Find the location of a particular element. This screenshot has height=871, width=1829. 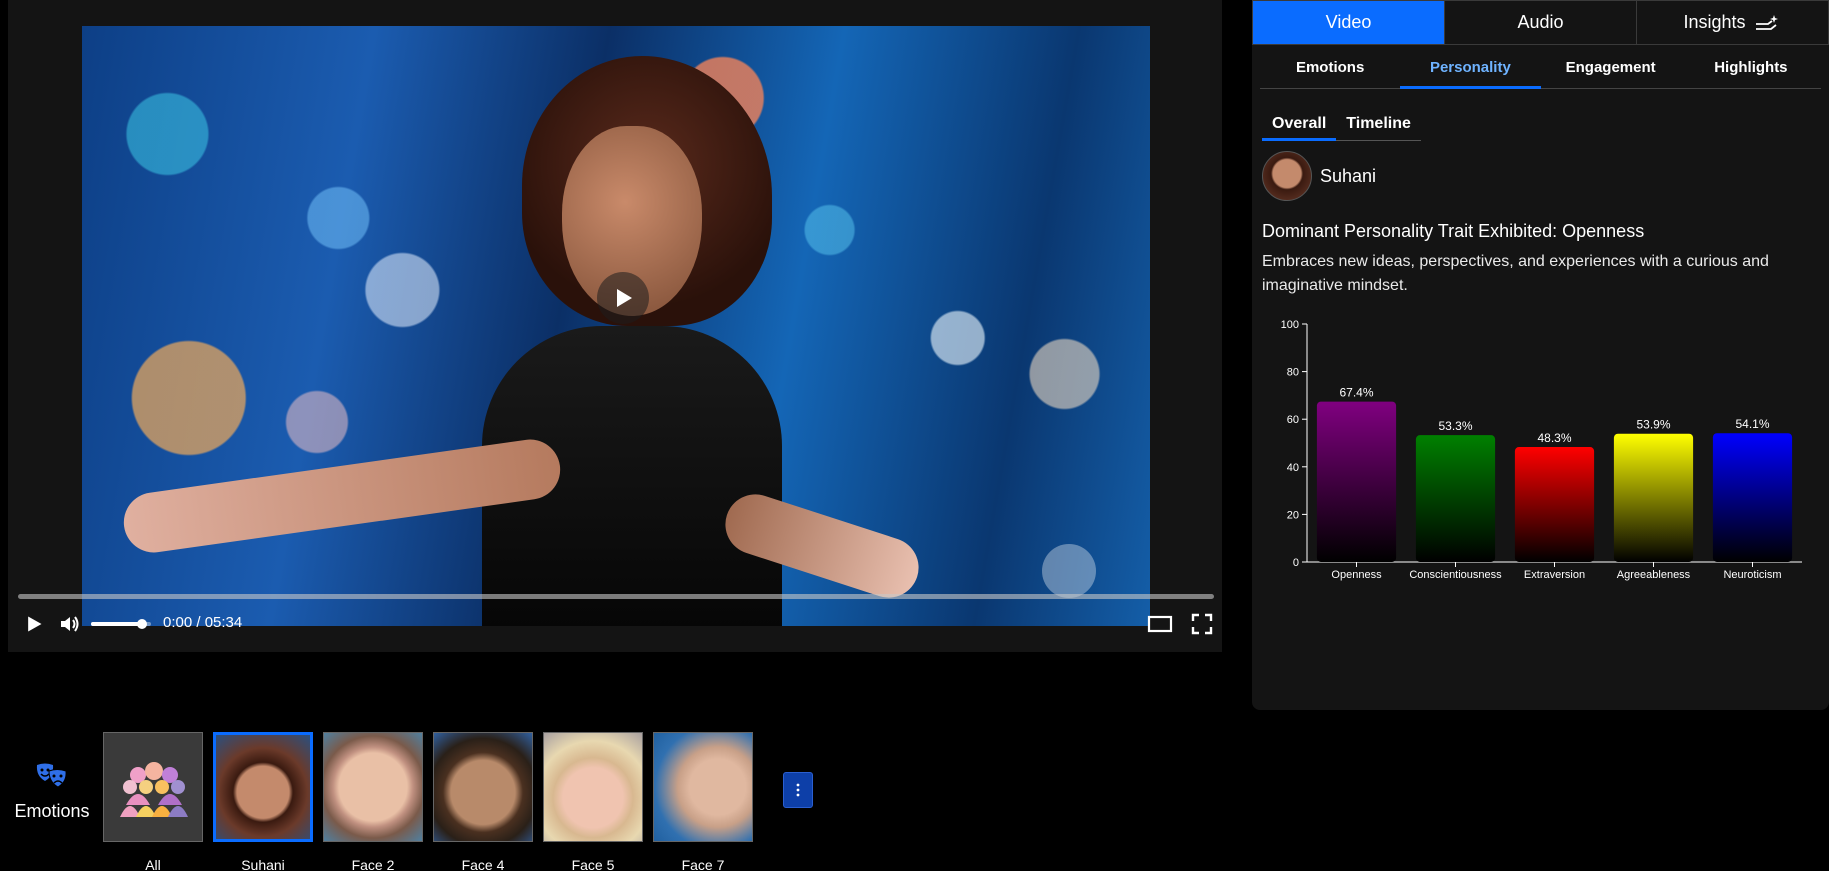

fullscreen-button is located at coordinates (1202, 624).